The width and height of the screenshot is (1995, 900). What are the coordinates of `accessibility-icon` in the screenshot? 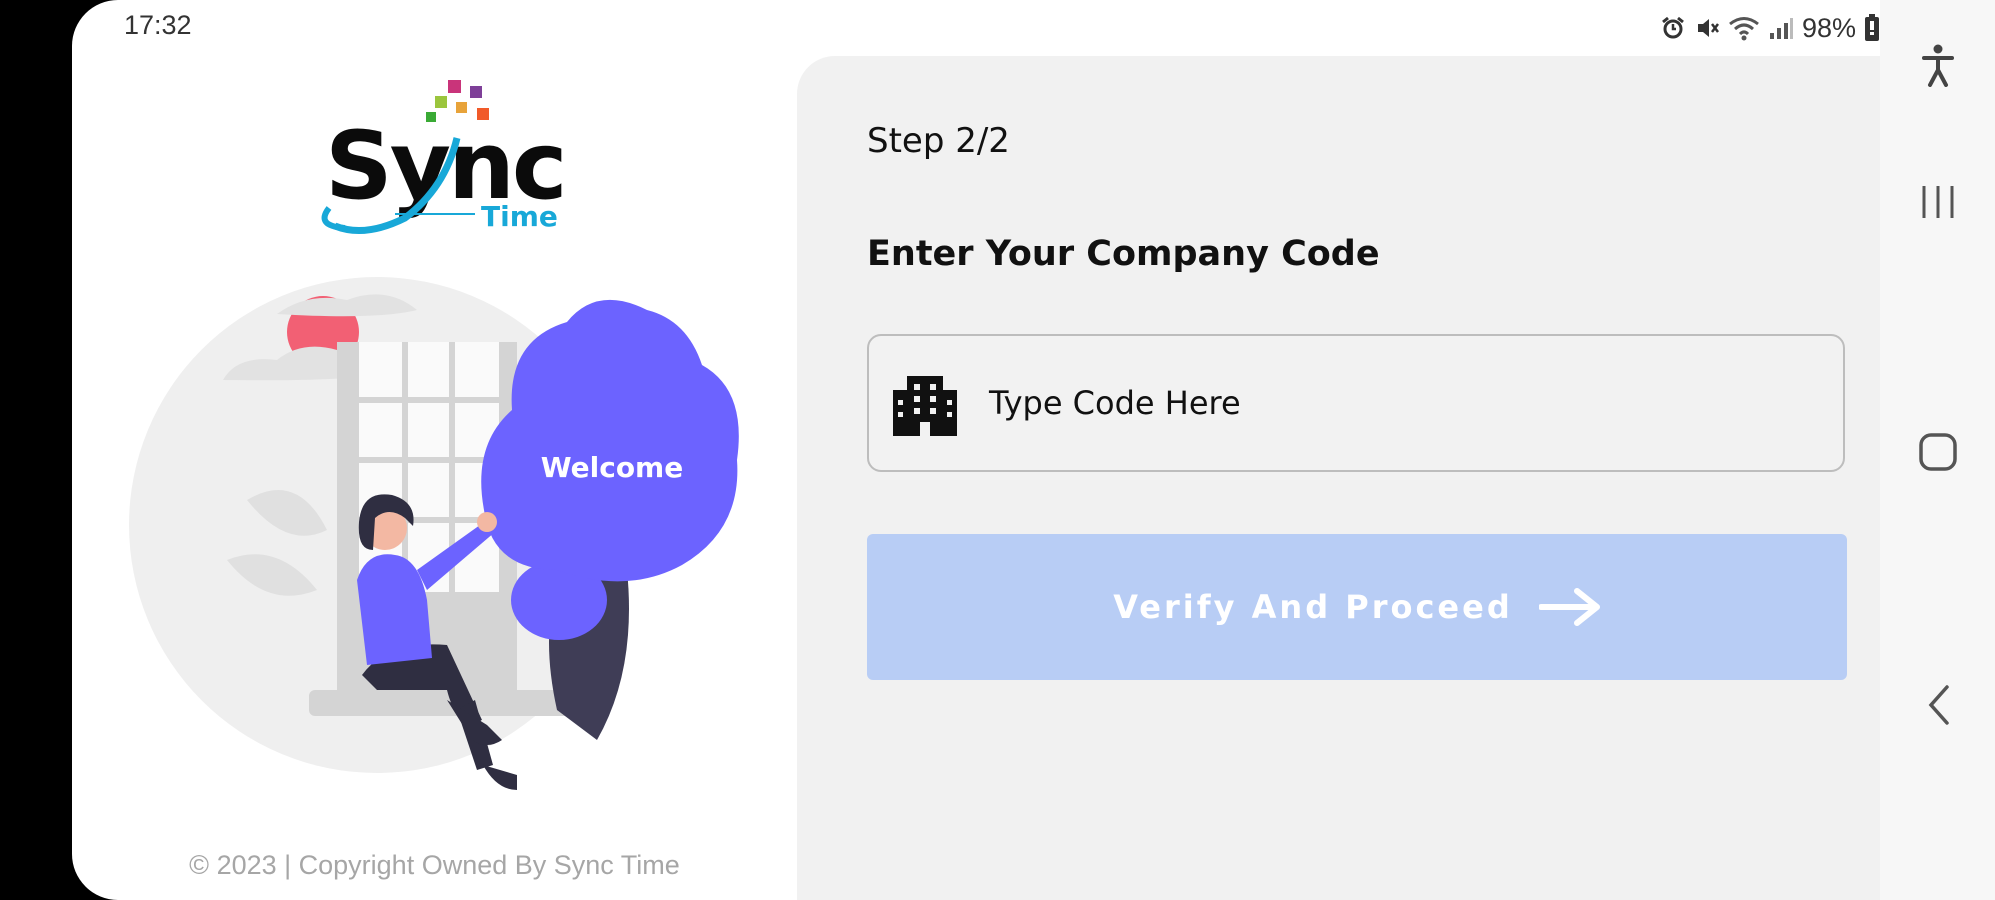 It's located at (1937, 65).